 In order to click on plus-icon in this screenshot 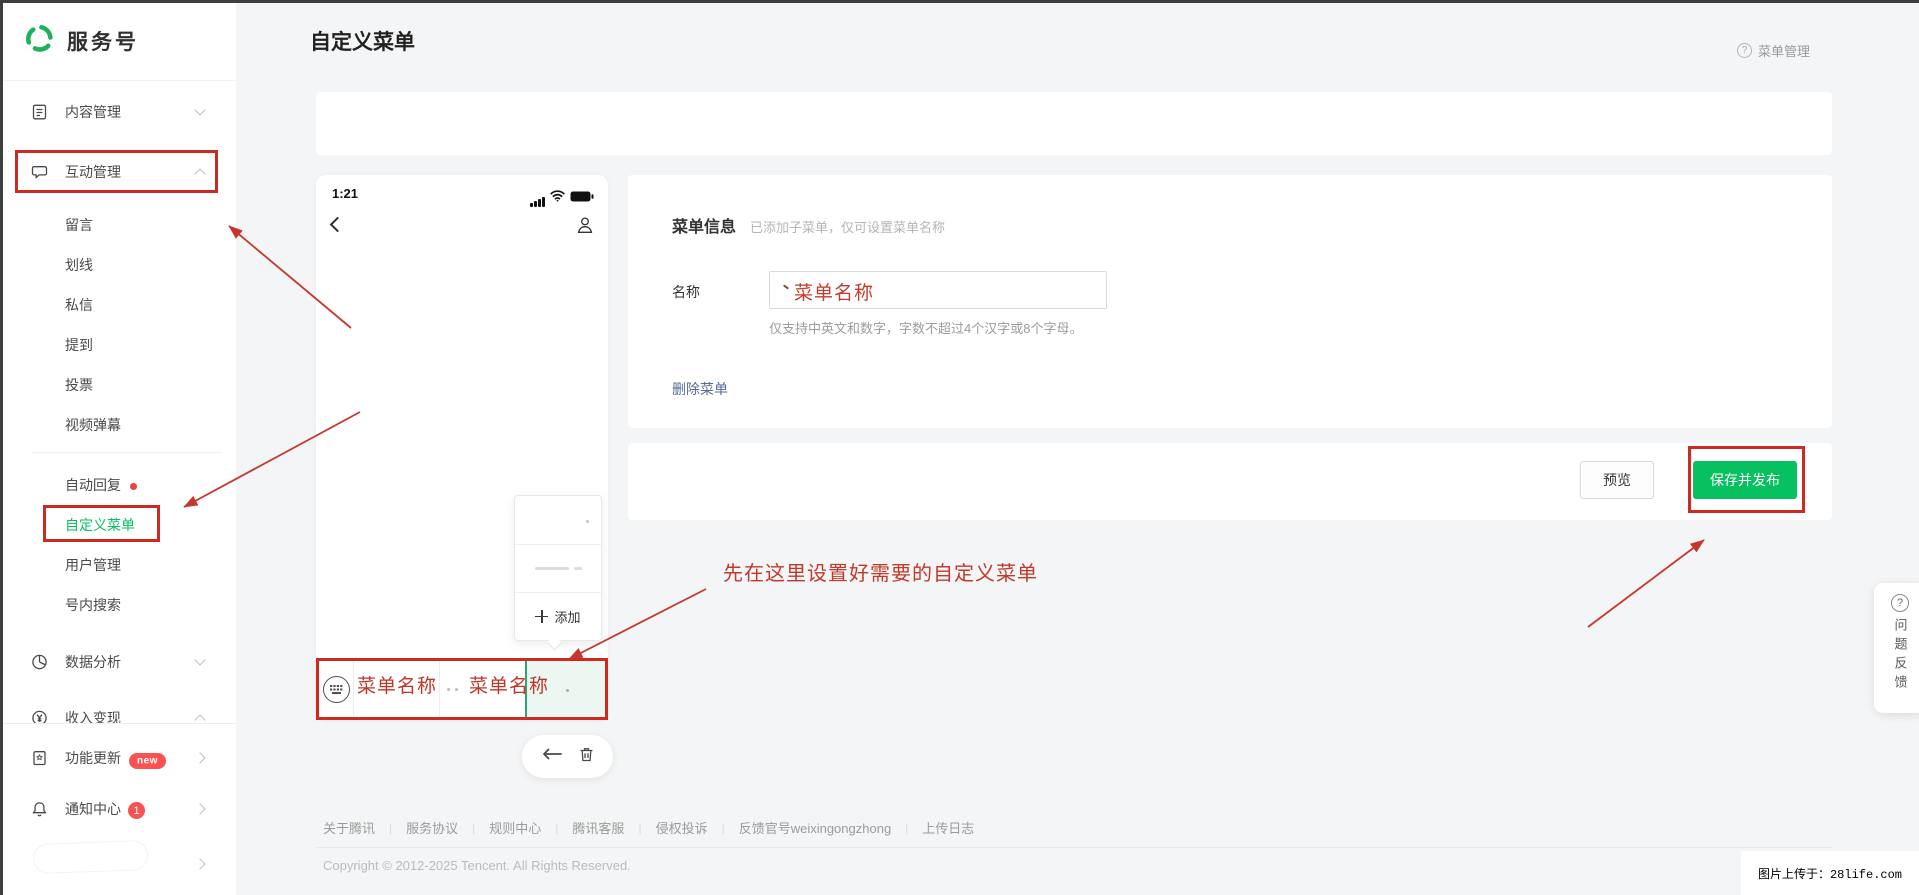, I will do `click(542, 616)`.